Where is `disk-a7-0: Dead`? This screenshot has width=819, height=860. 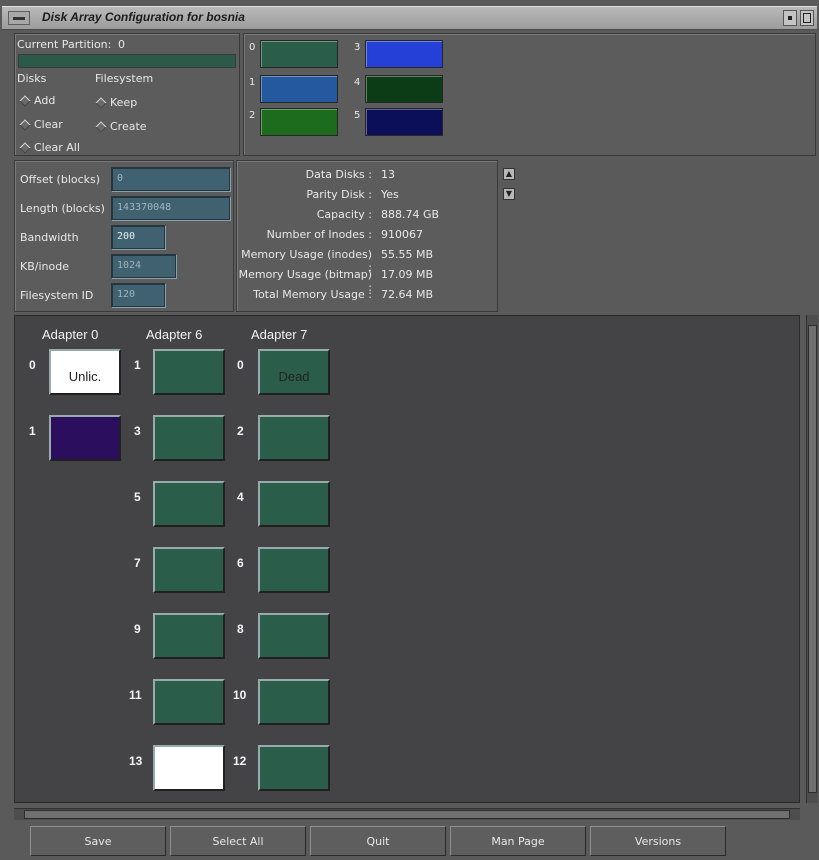
disk-a7-0: Dead is located at coordinates (294, 372).